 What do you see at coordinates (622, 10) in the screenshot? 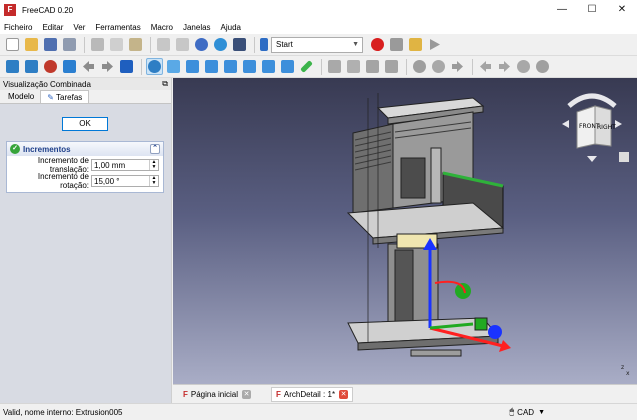
I see `close-button: ✕` at bounding box center [622, 10].